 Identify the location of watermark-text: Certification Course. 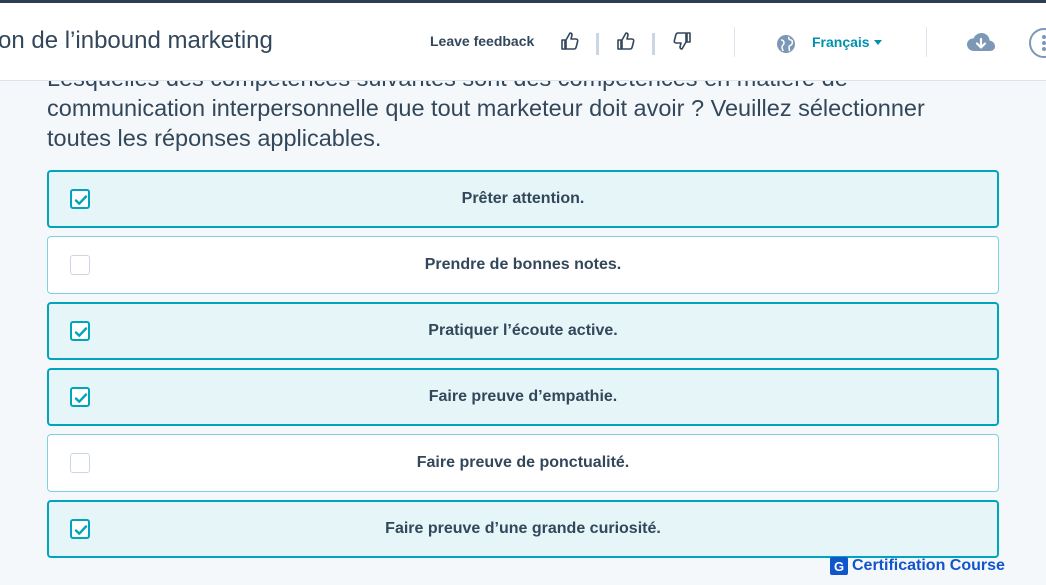
(928, 565).